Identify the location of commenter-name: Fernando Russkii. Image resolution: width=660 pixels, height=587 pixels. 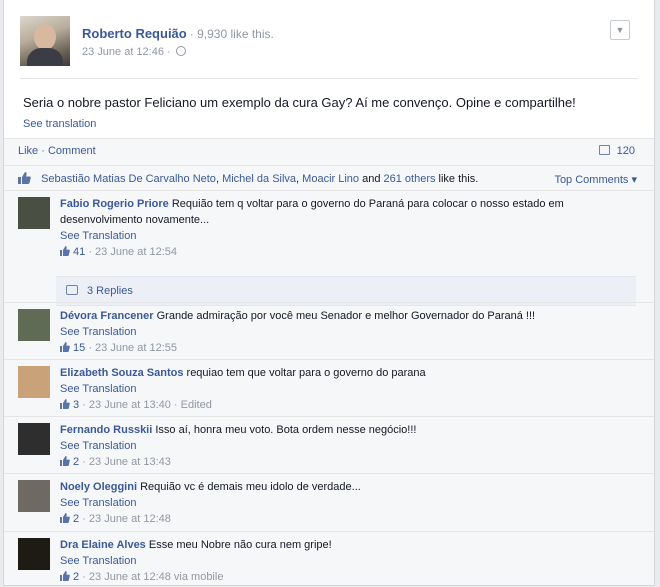
(106, 430).